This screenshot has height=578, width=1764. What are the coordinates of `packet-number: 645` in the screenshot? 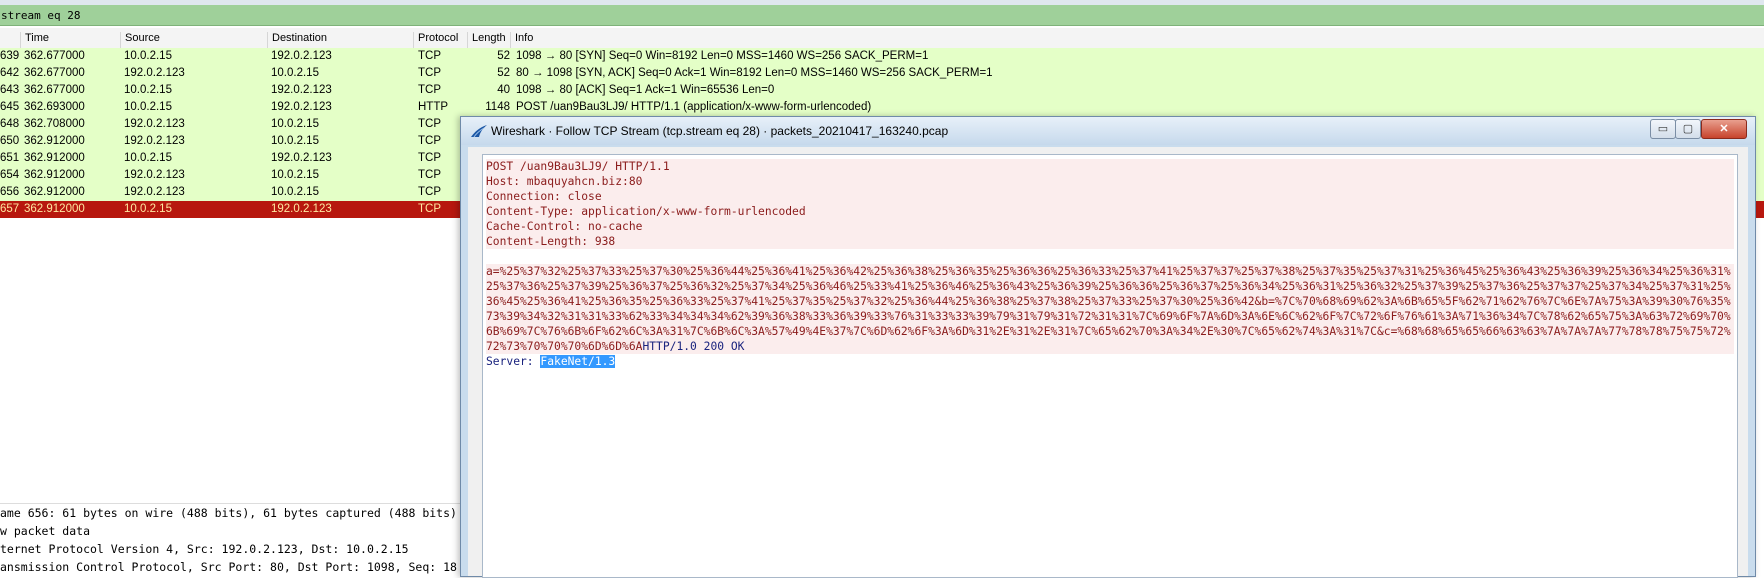 It's located at (10, 107).